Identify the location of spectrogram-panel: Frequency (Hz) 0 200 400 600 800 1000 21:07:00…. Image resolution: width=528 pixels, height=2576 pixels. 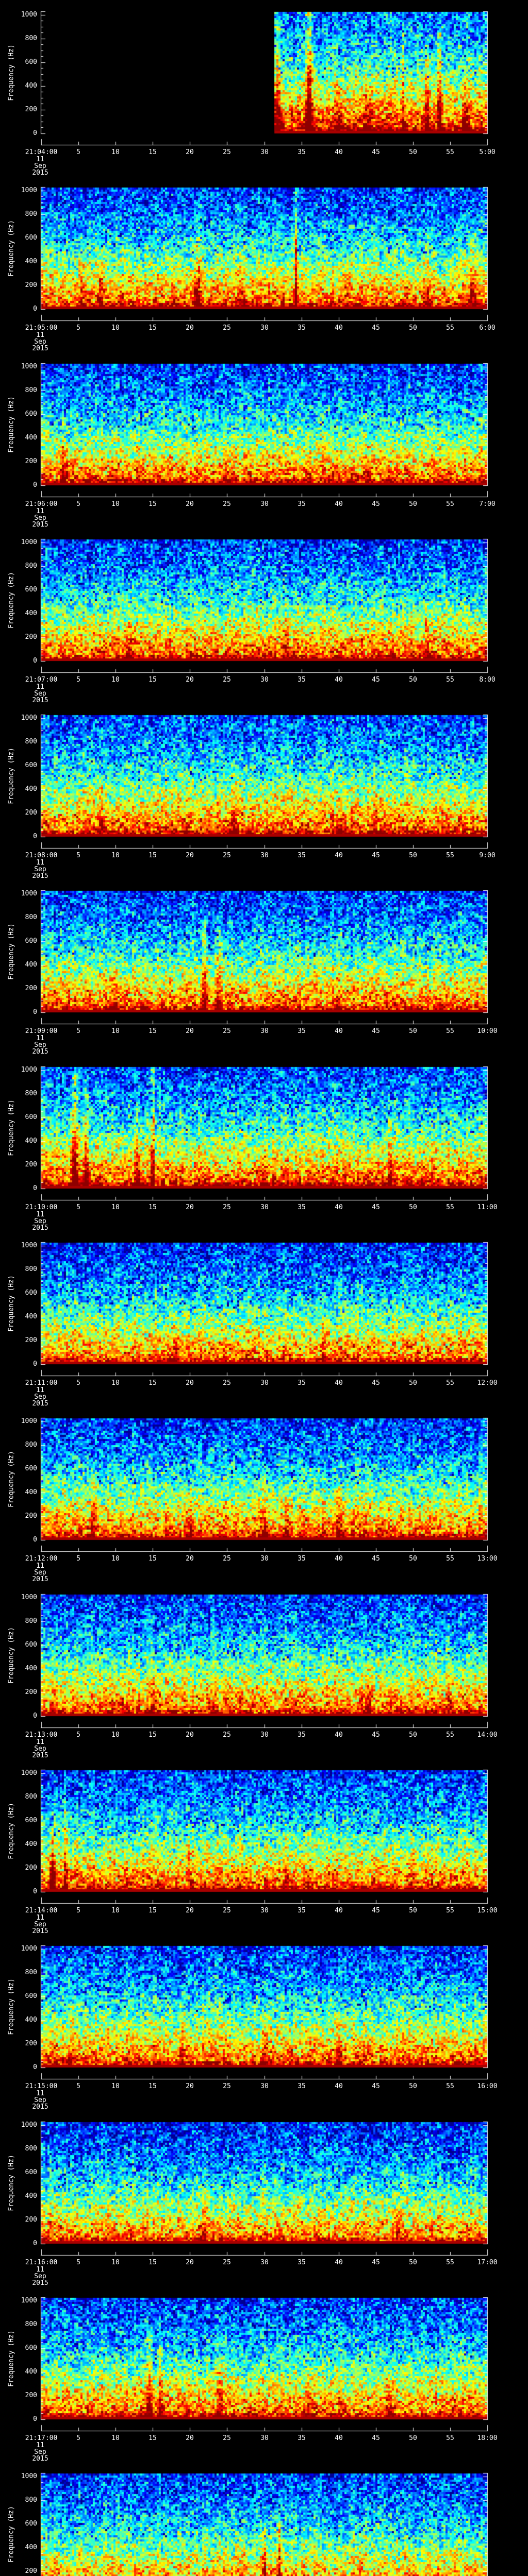
(264, 616).